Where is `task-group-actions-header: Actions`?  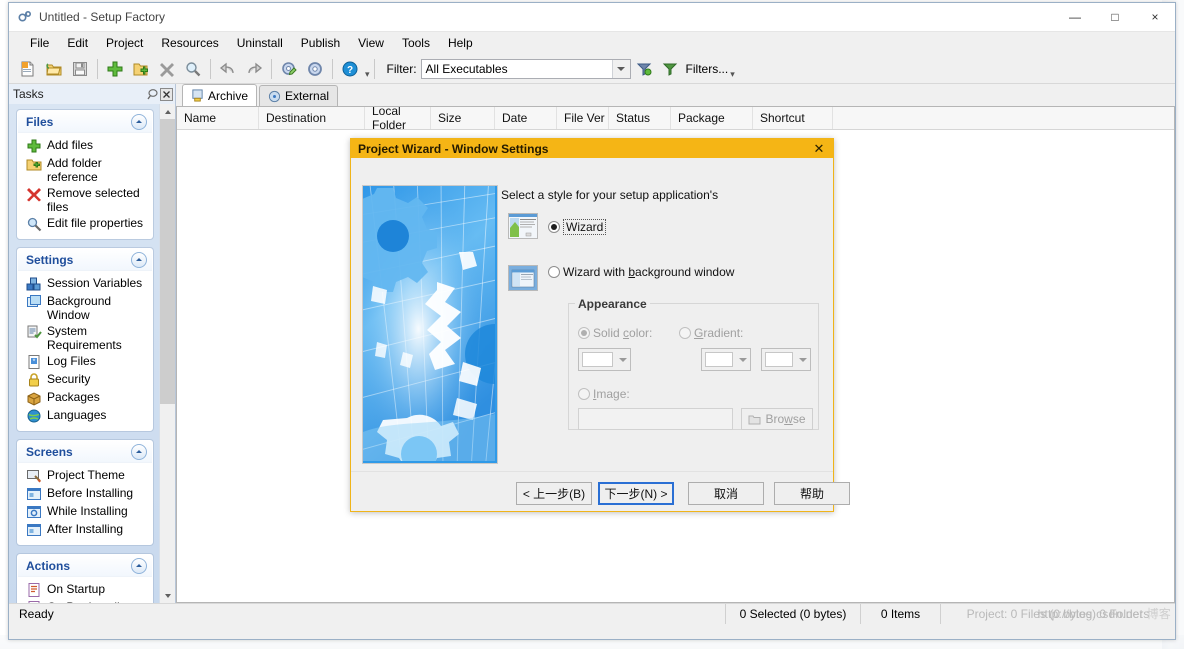
task-group-actions-header: Actions is located at coordinates (85, 566).